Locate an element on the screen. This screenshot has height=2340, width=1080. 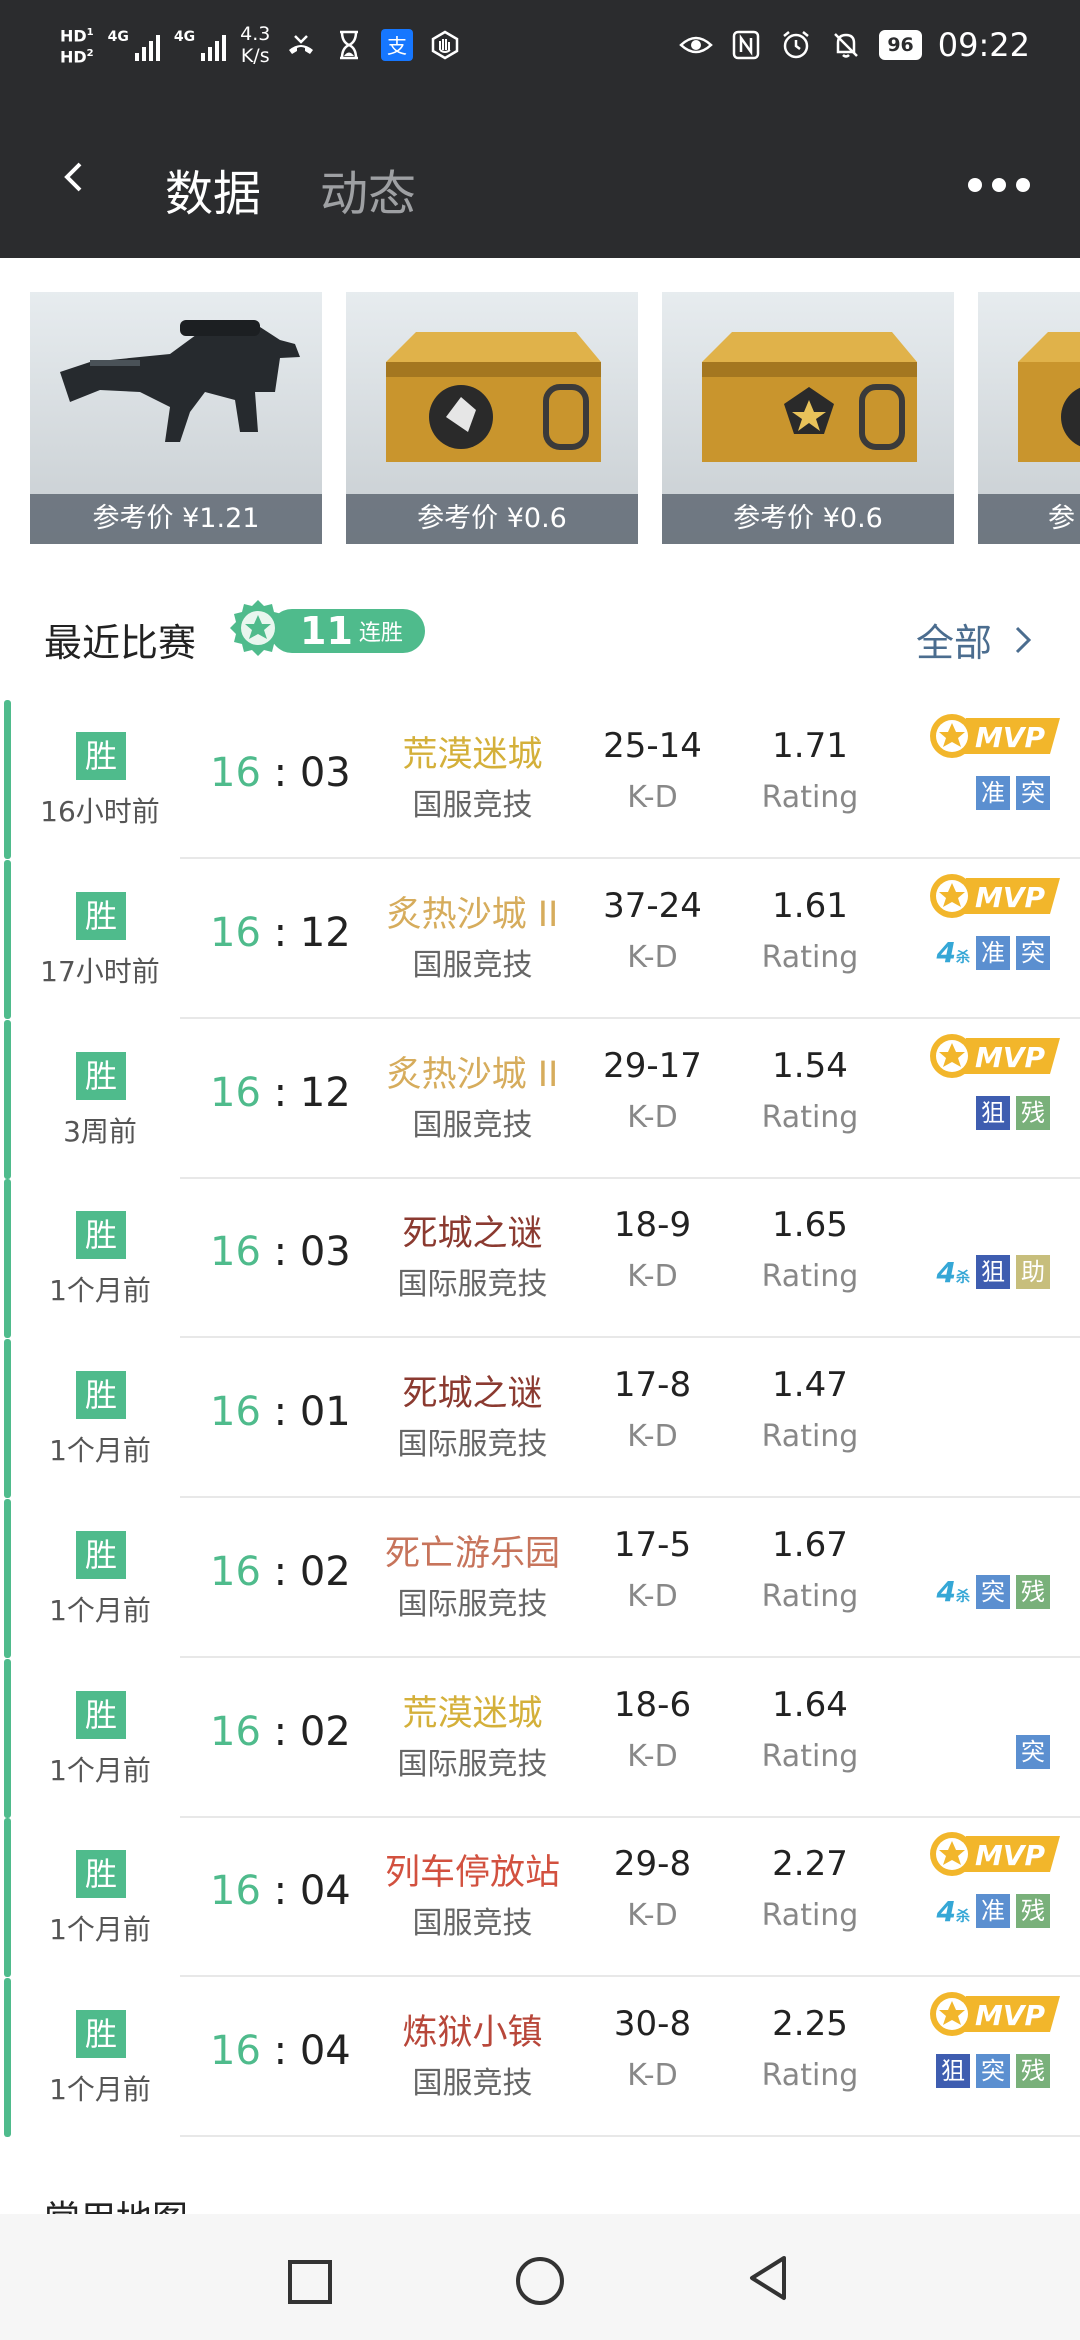
match-row: 胜 1个月前 16 : 02 荒漠迷城 国际服竞技 18-6 K-D 1.64 Rating 突 is located at coordinates (540, 1738).